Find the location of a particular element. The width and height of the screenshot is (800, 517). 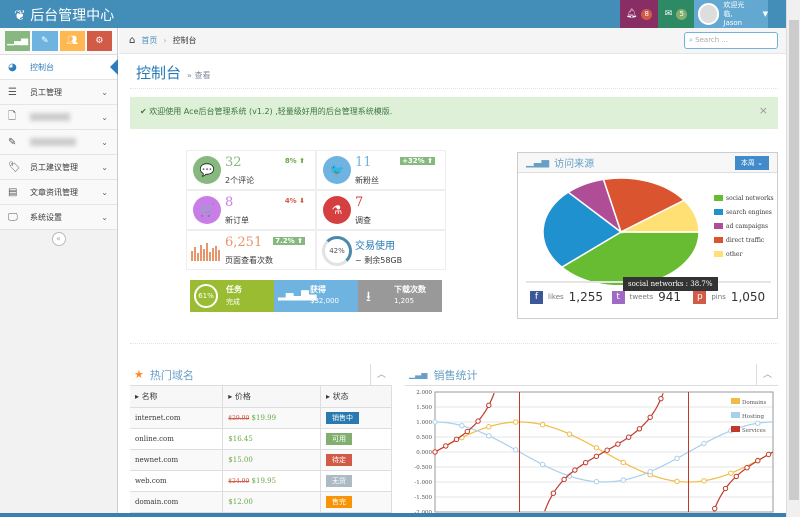

page-subtitle: » 查看 is located at coordinates (199, 75).